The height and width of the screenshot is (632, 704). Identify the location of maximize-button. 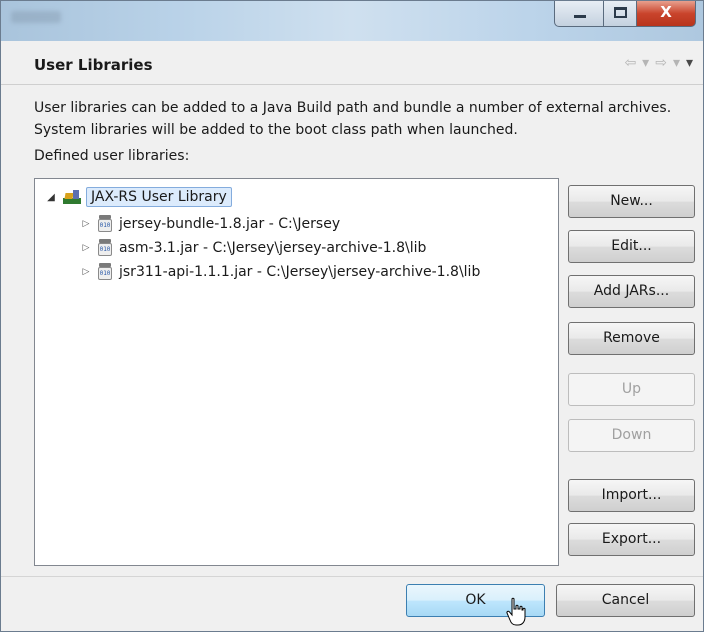
(620, 14).